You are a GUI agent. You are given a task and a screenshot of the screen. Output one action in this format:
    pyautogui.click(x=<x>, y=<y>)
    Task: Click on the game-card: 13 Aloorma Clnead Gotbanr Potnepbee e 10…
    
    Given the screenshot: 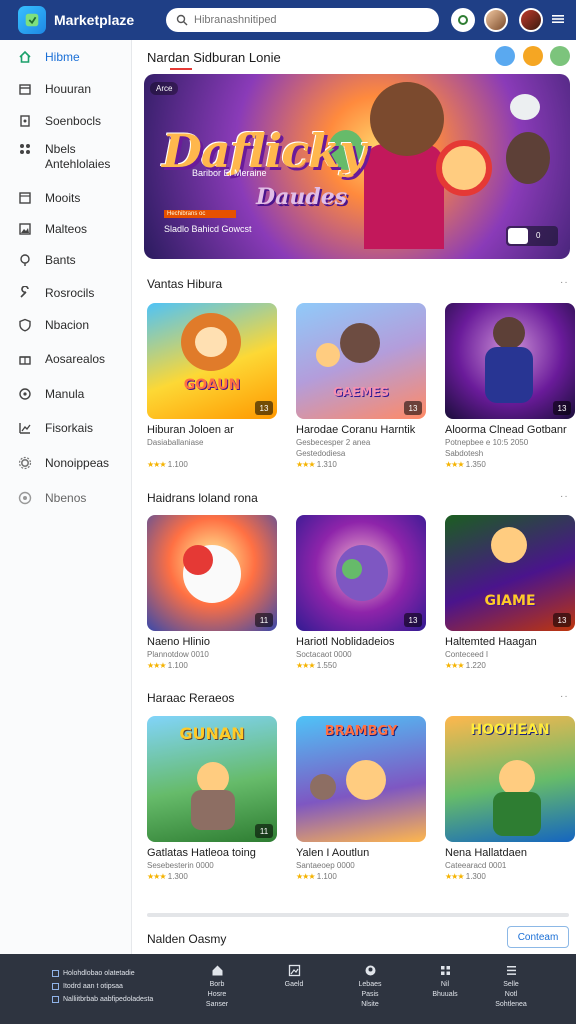 What is the action you would take?
    pyautogui.click(x=510, y=386)
    